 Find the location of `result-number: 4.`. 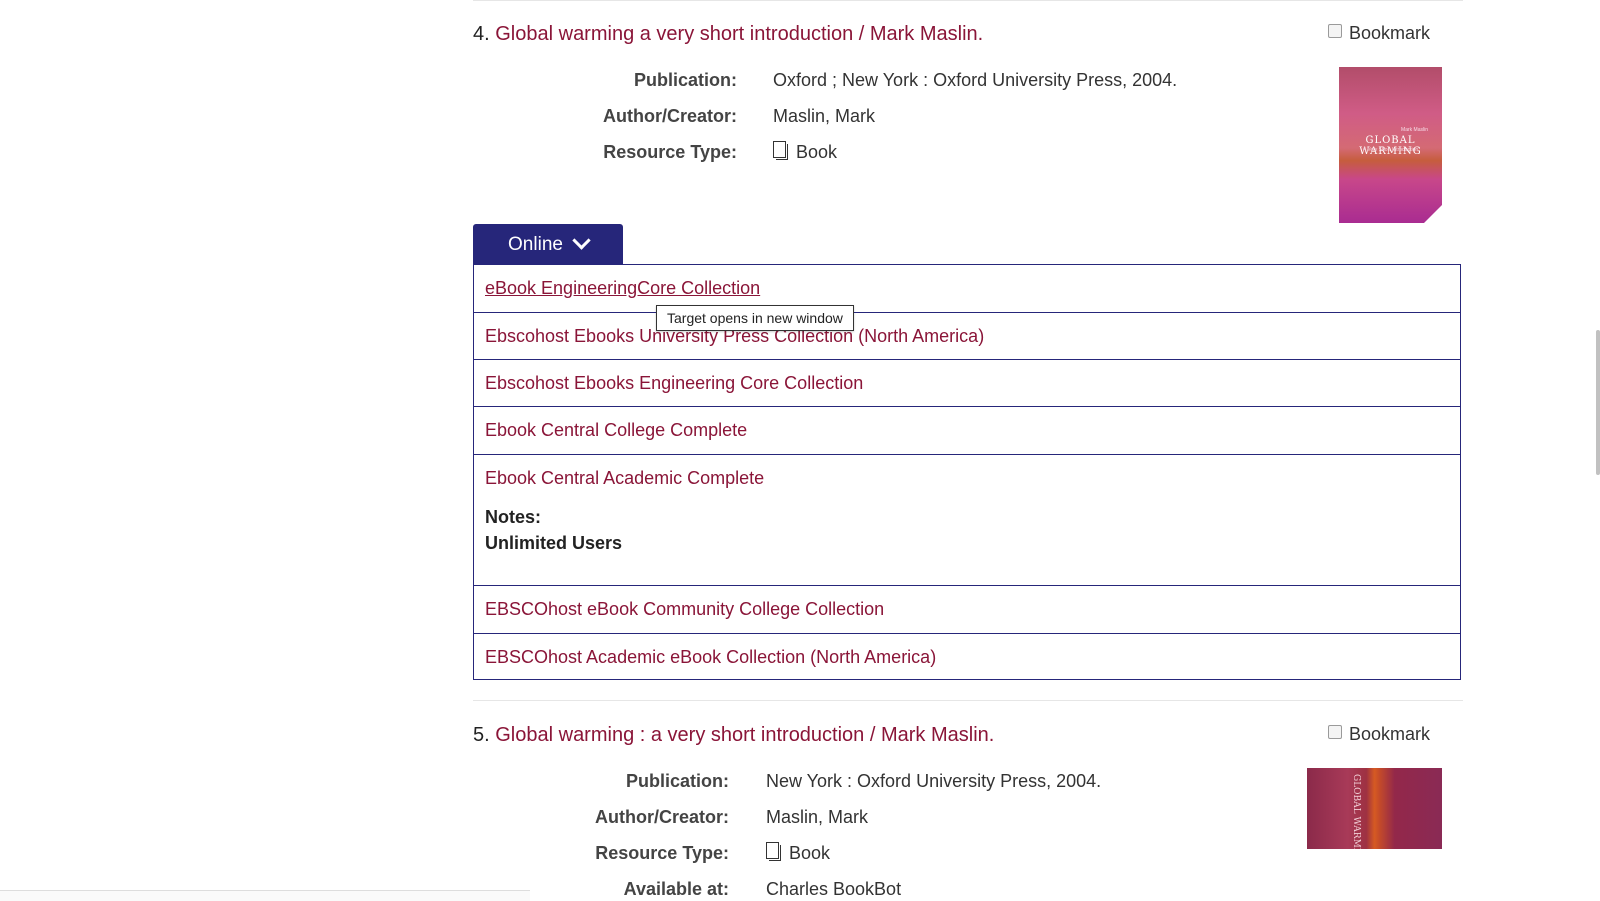

result-number: 4. is located at coordinates (481, 34).